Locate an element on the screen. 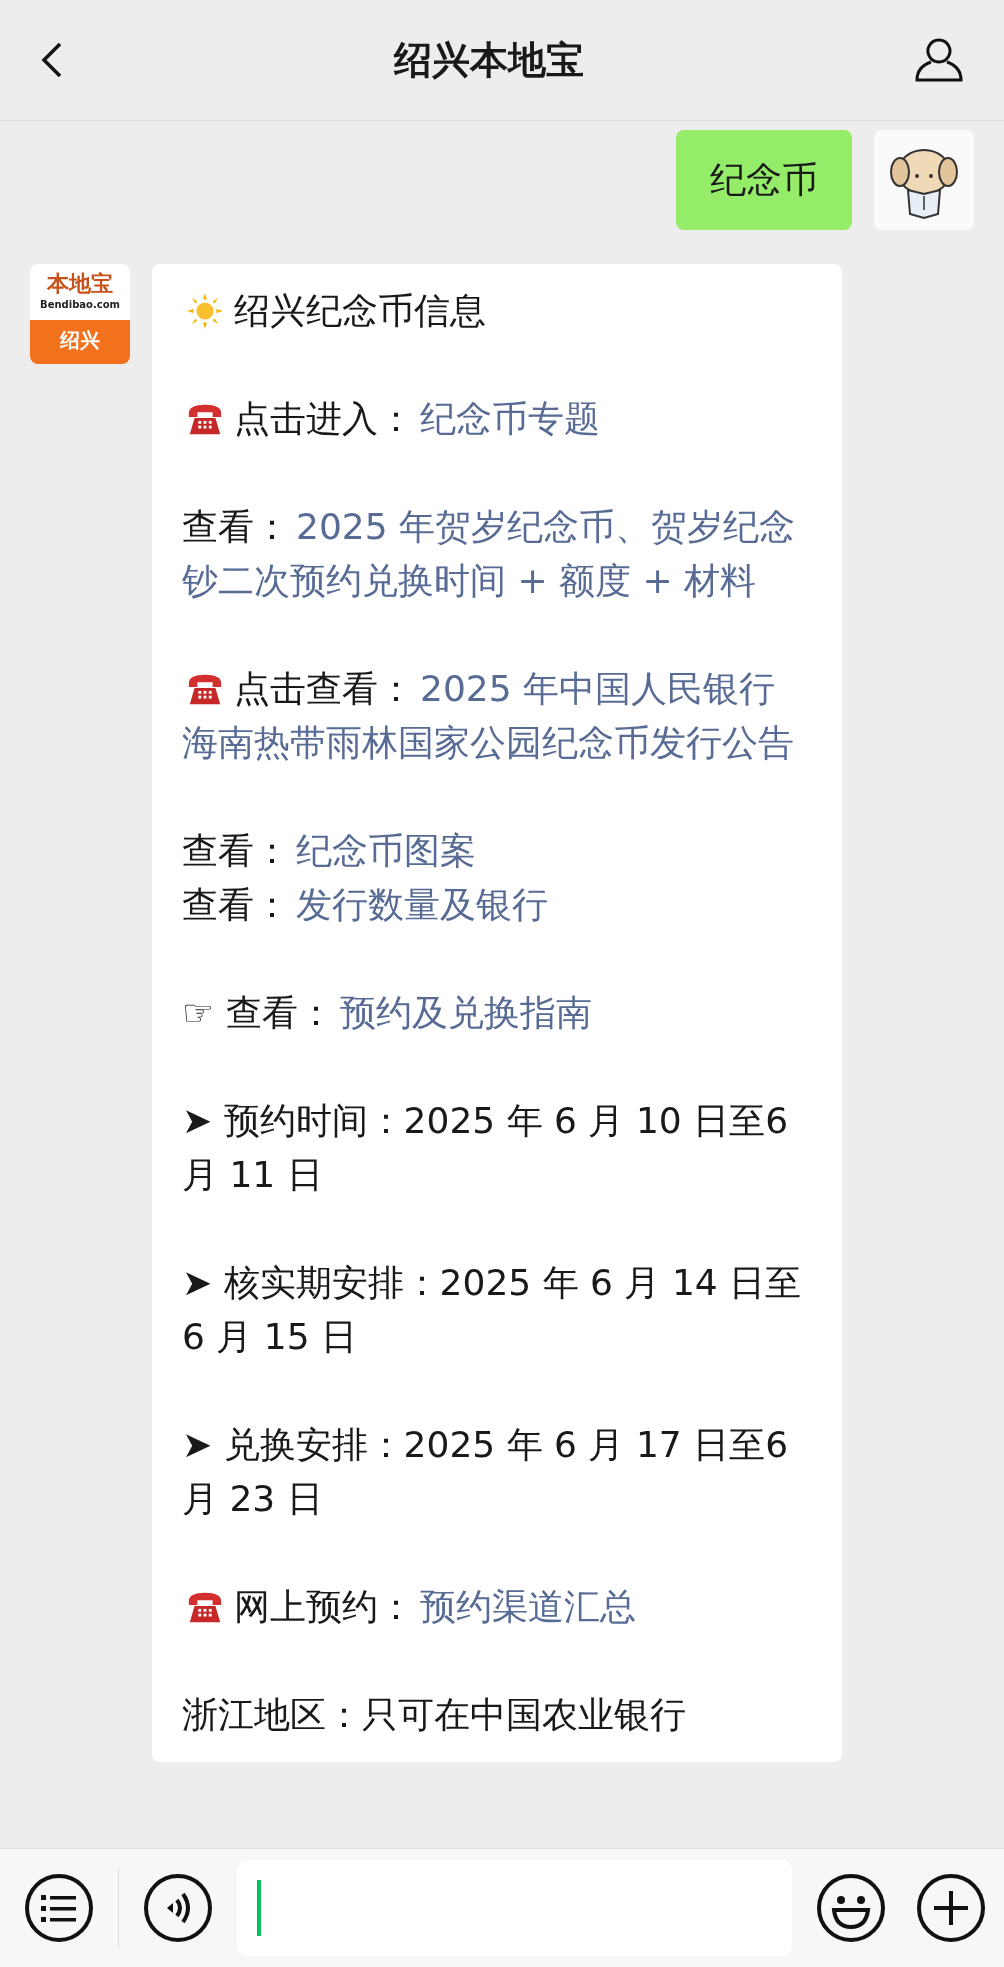 This screenshot has width=1004, height=1967. link-text: 点击查看： 2025 年中国人民银行海南热带雨林国家公园纪念币发行公告 is located at coordinates (495, 716).